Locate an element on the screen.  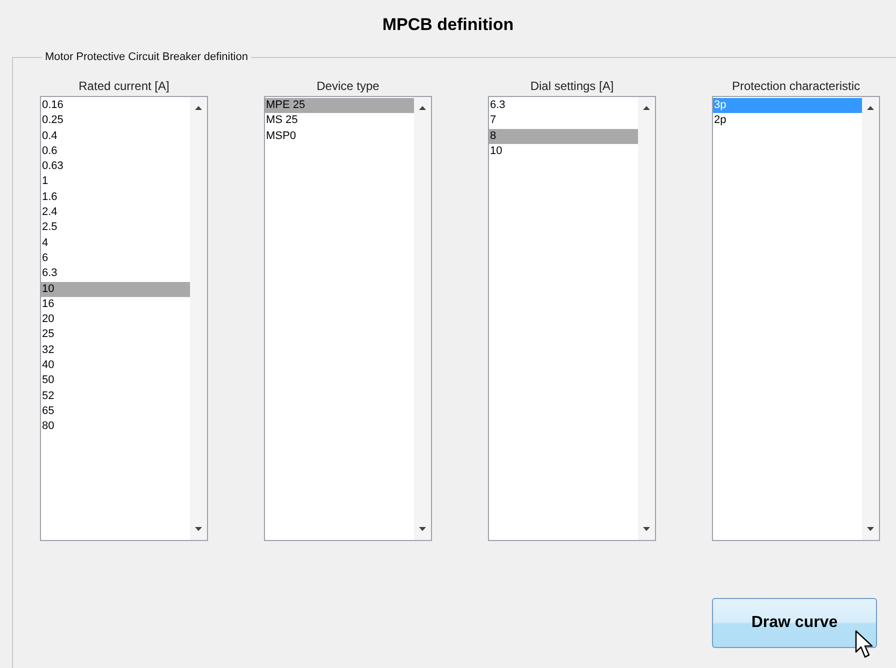
list-item: 2.4 is located at coordinates (115, 212).